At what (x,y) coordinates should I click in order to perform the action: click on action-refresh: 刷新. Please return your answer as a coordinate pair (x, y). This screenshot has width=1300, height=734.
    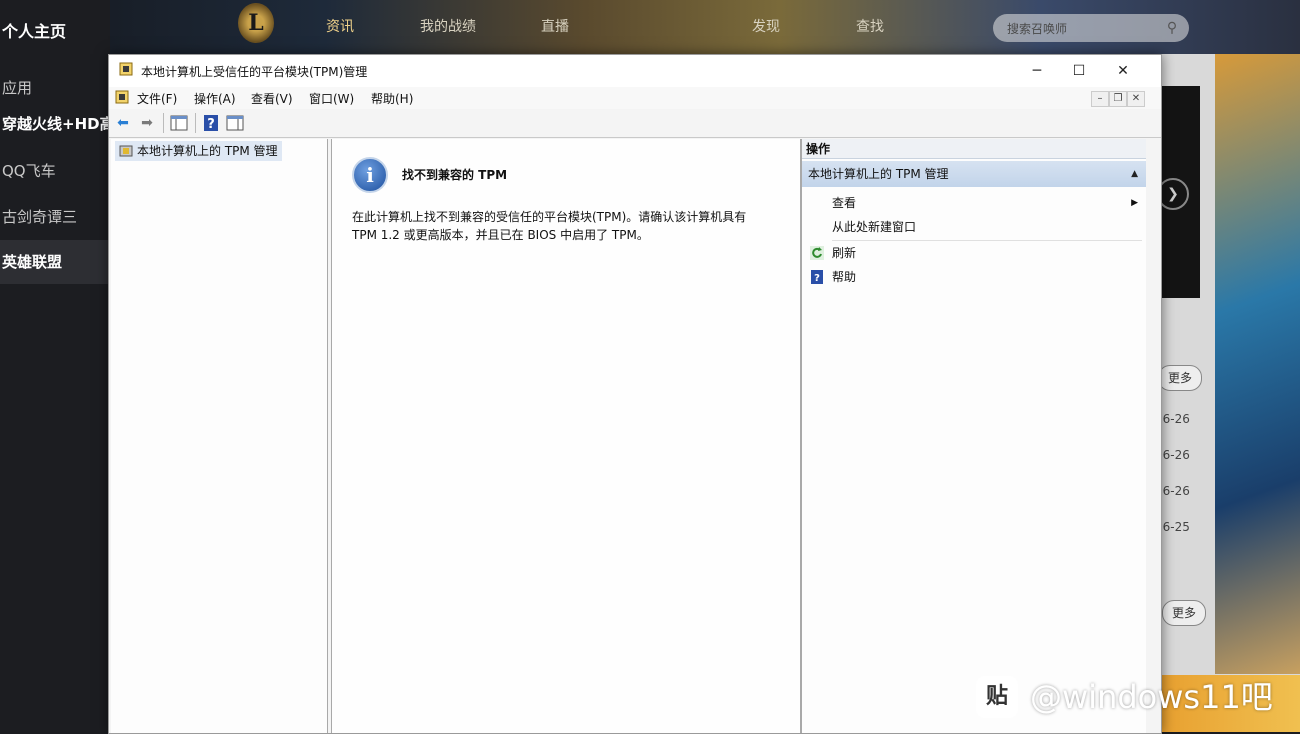
    Looking at the image, I should click on (974, 253).